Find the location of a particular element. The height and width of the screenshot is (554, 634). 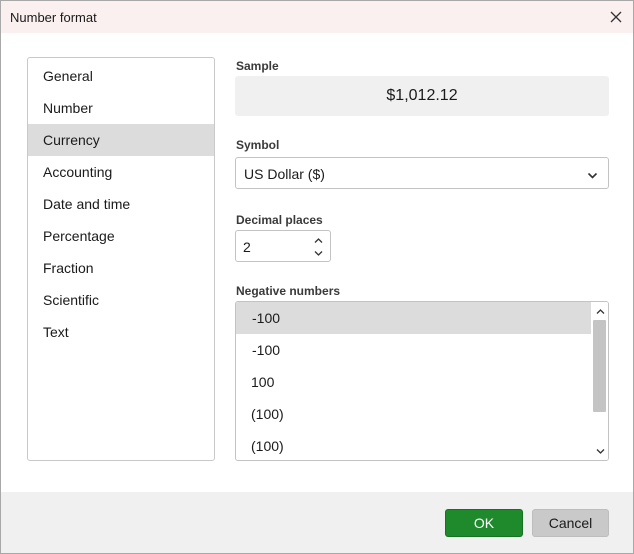

category-item-currency: Currency is located at coordinates (121, 140).